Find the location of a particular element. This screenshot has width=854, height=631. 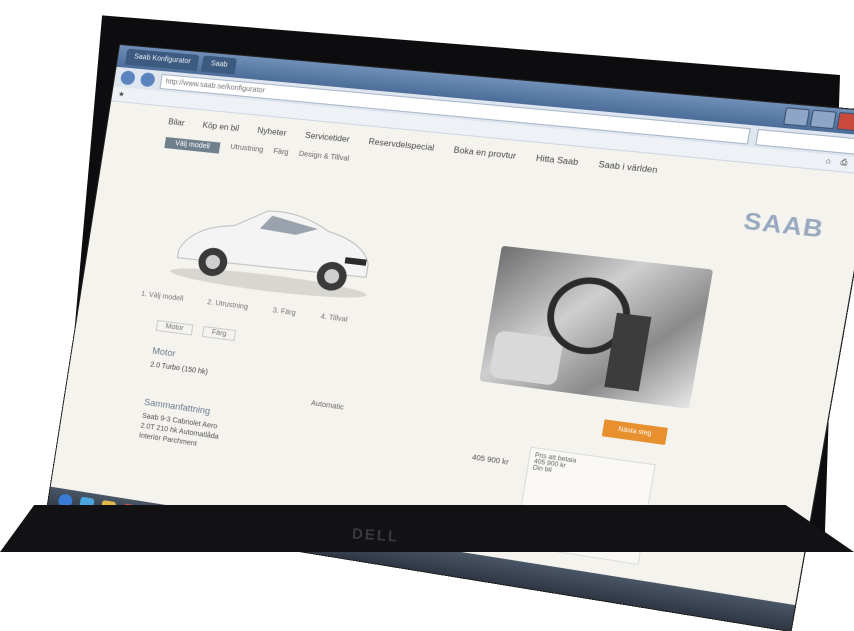

window-controls is located at coordinates (818, 120).